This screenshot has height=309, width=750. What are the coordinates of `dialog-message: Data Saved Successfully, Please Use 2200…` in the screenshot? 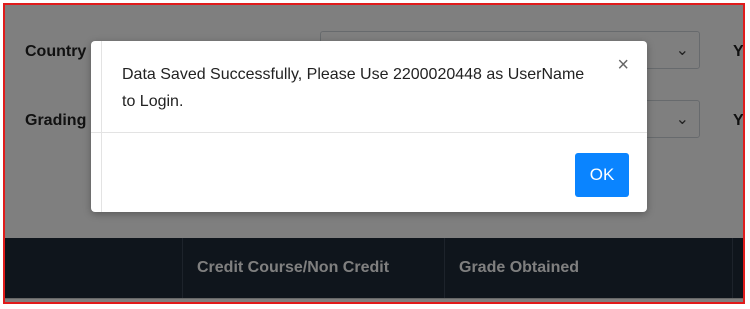 It's located at (353, 88).